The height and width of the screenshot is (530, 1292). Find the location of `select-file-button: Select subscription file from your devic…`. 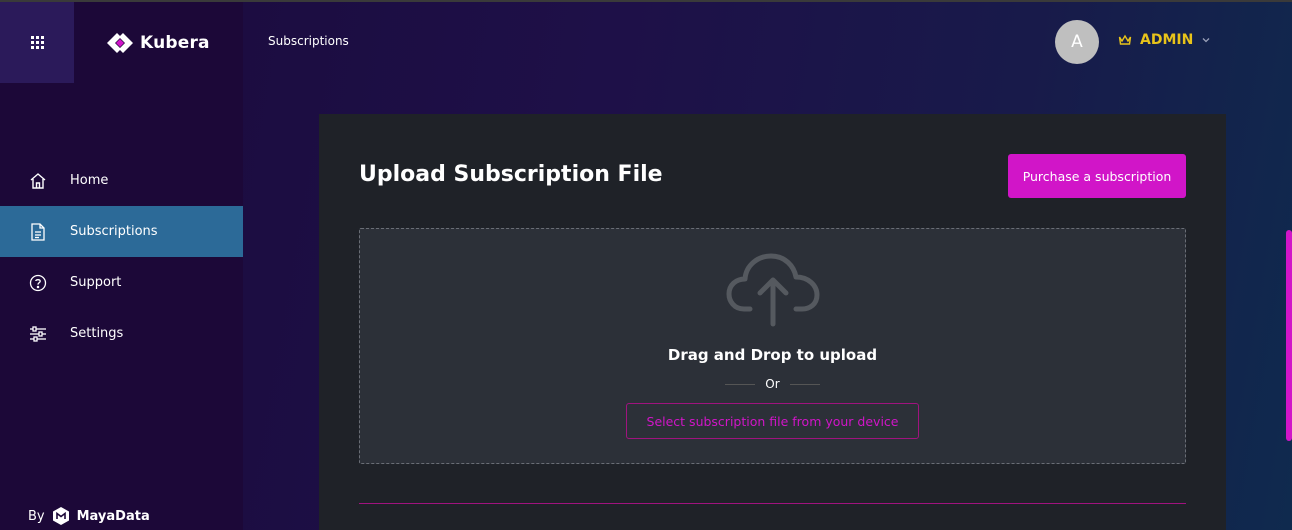

select-file-button: Select subscription file from your devic… is located at coordinates (772, 421).